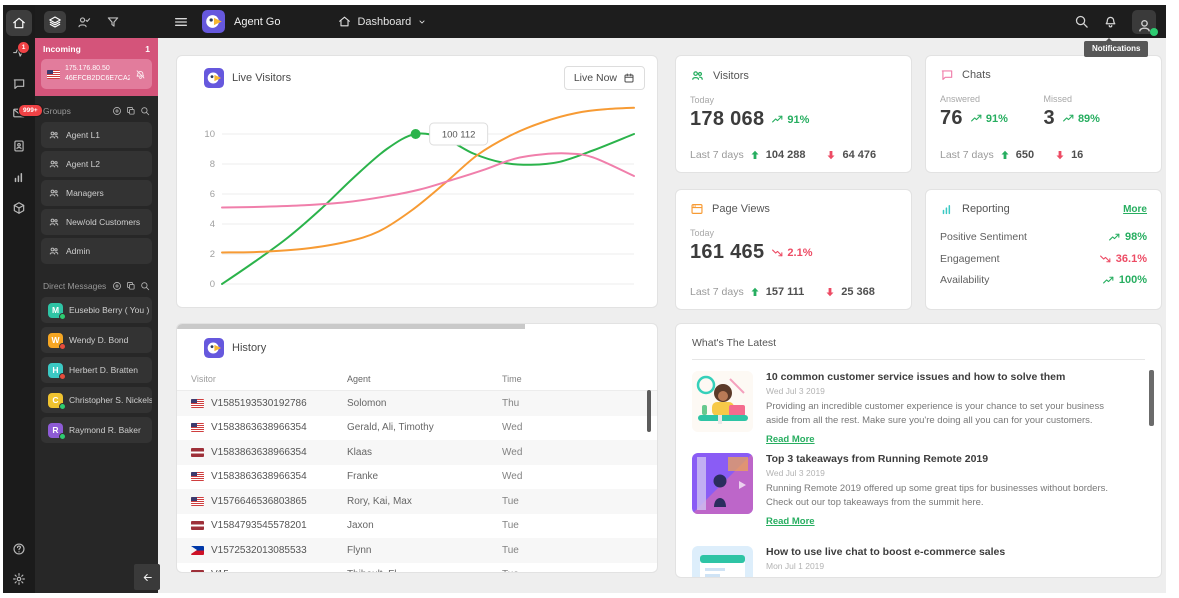 Image resolution: width=1179 pixels, height=598 pixels. Describe the element at coordinates (145, 111) in the screenshot. I see `search-groups-icon` at that location.